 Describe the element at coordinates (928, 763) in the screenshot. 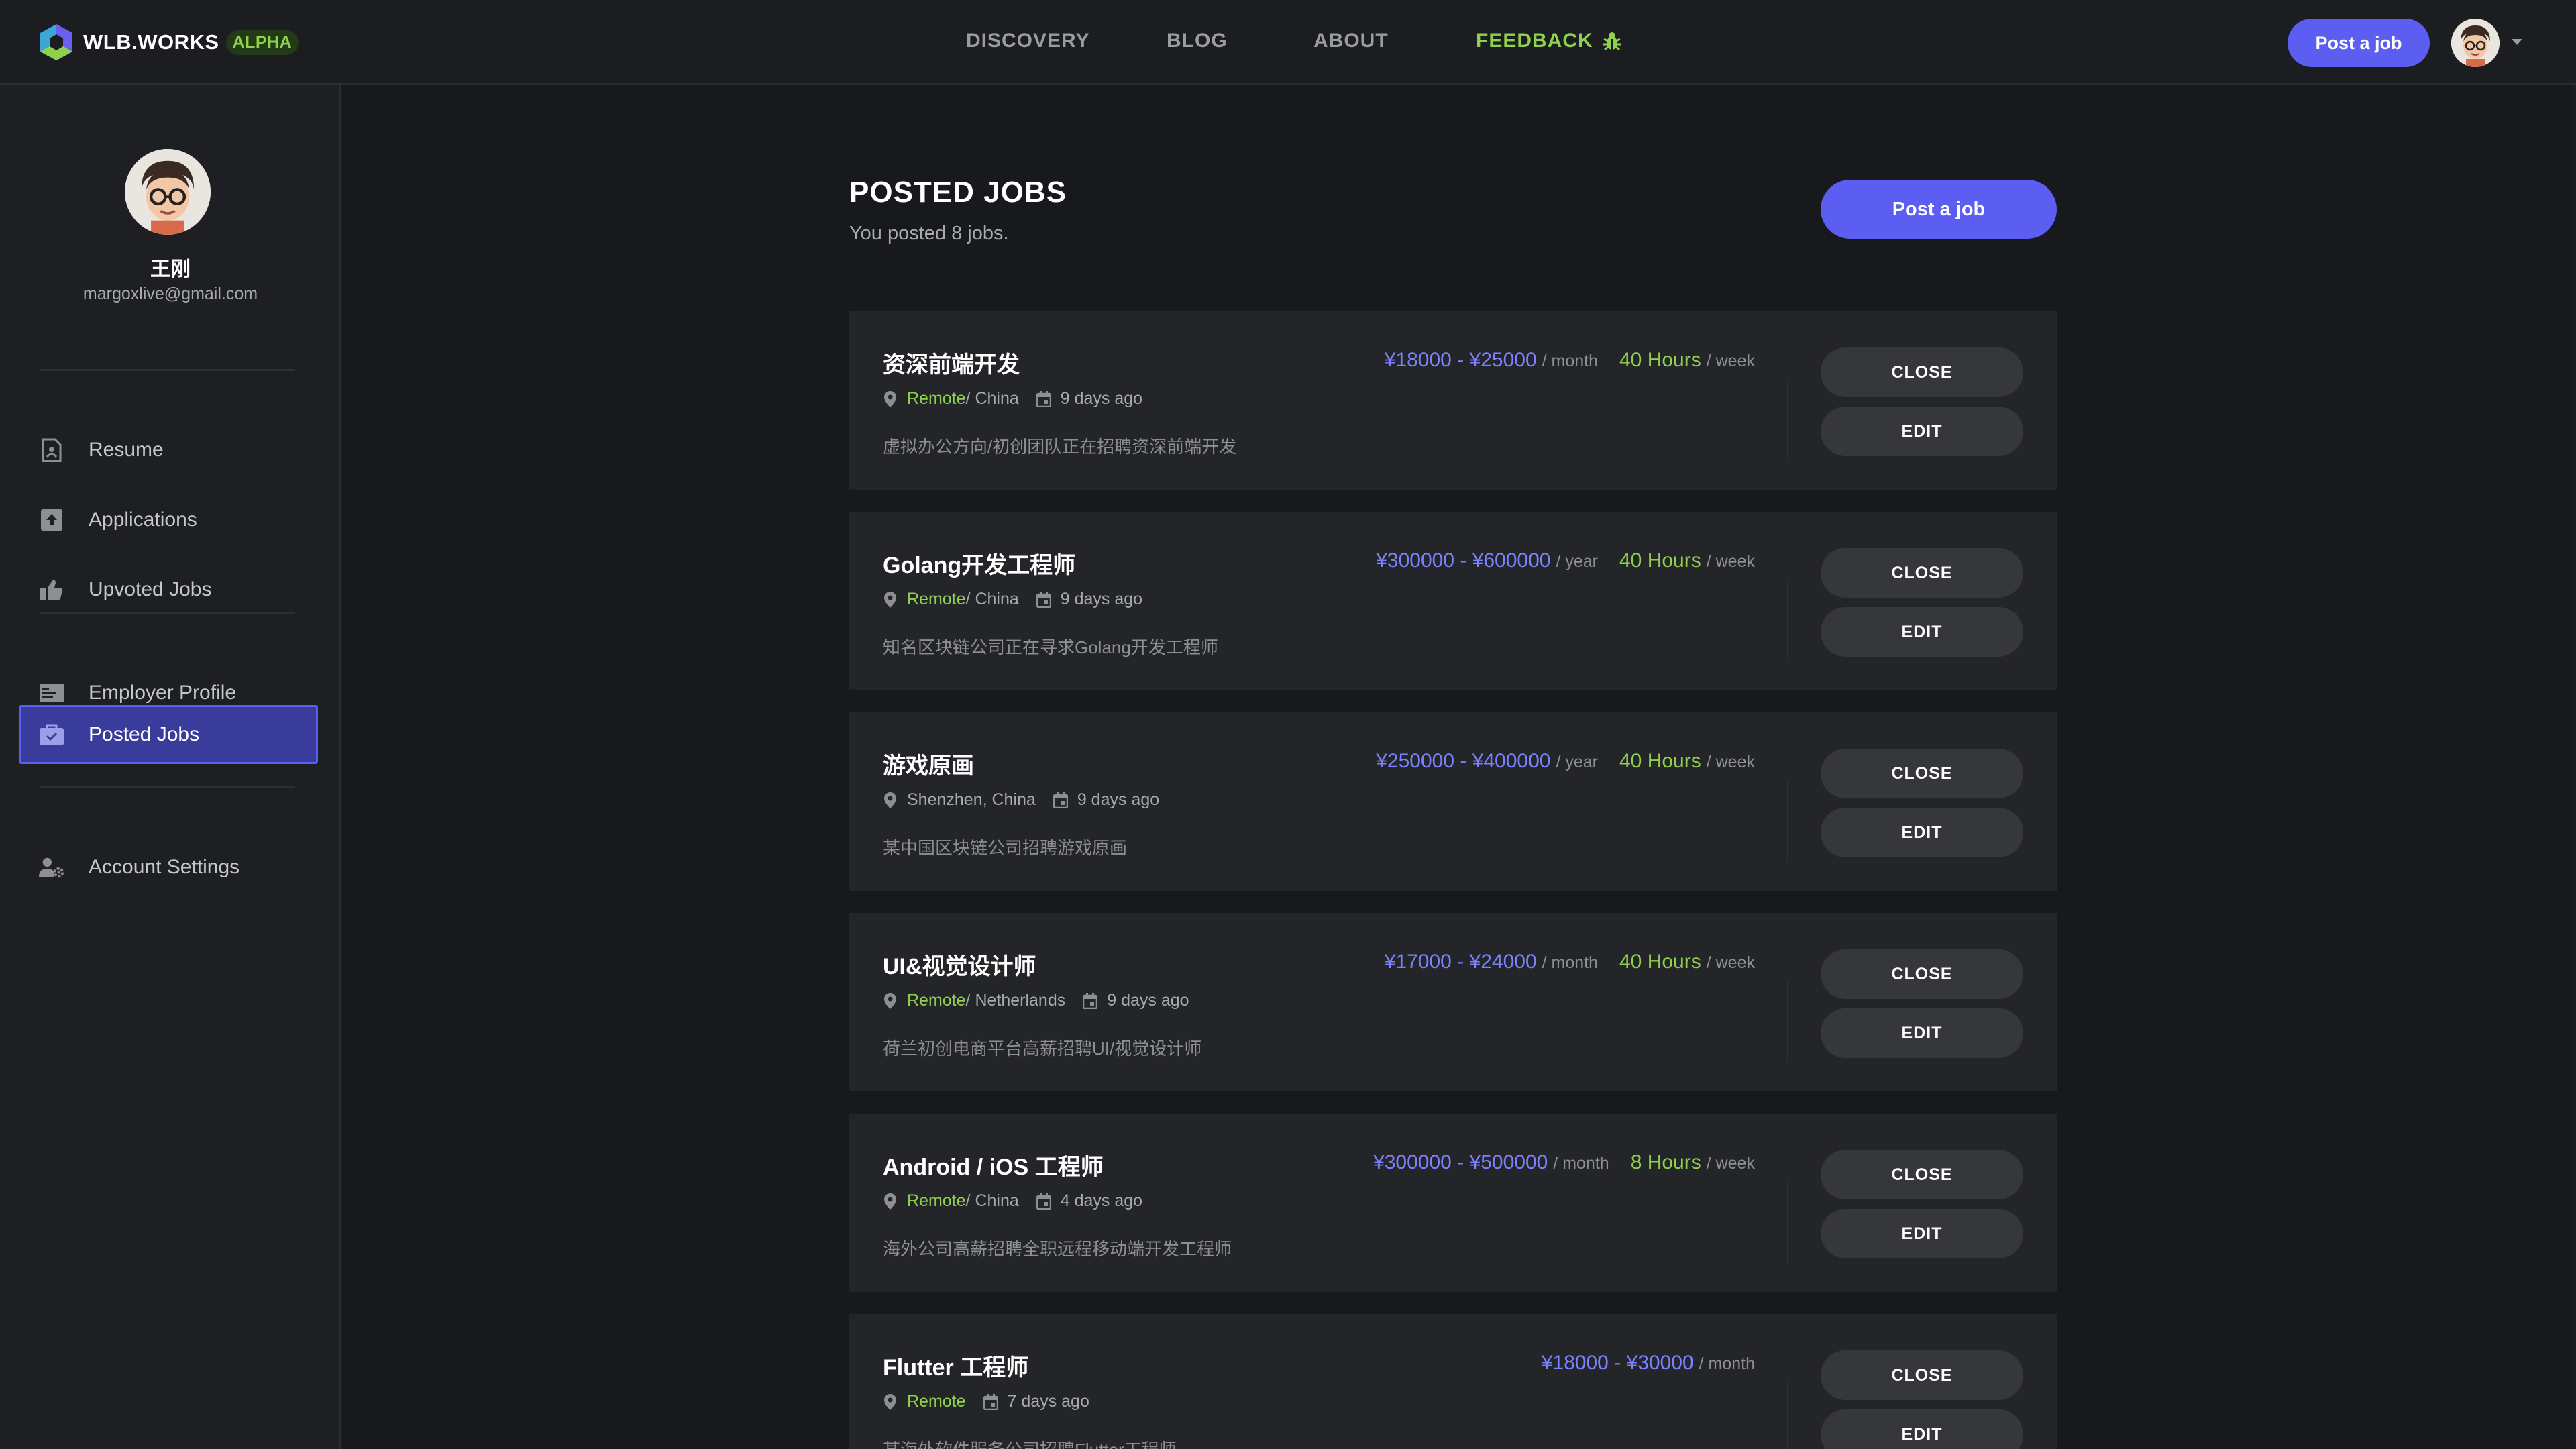

I see `job-title: 游戏原画` at that location.